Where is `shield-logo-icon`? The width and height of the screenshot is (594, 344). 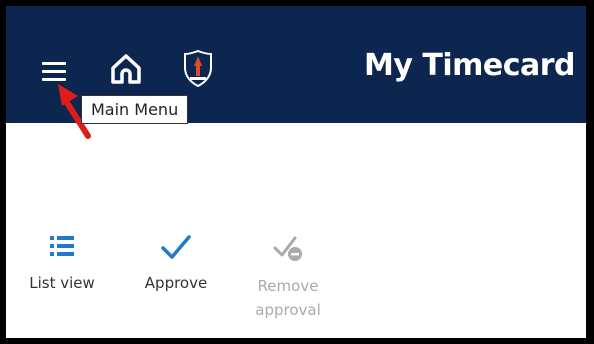 shield-logo-icon is located at coordinates (198, 68).